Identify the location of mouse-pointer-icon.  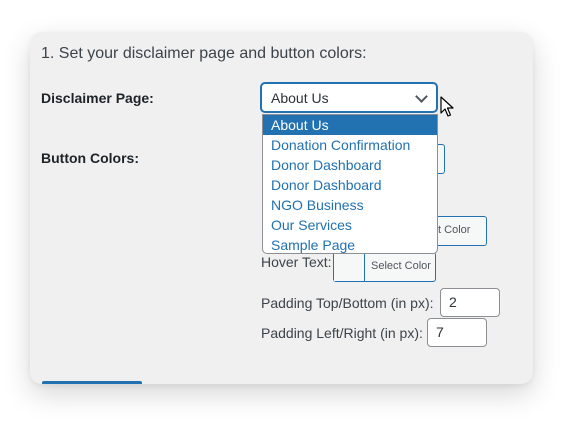
(447, 106).